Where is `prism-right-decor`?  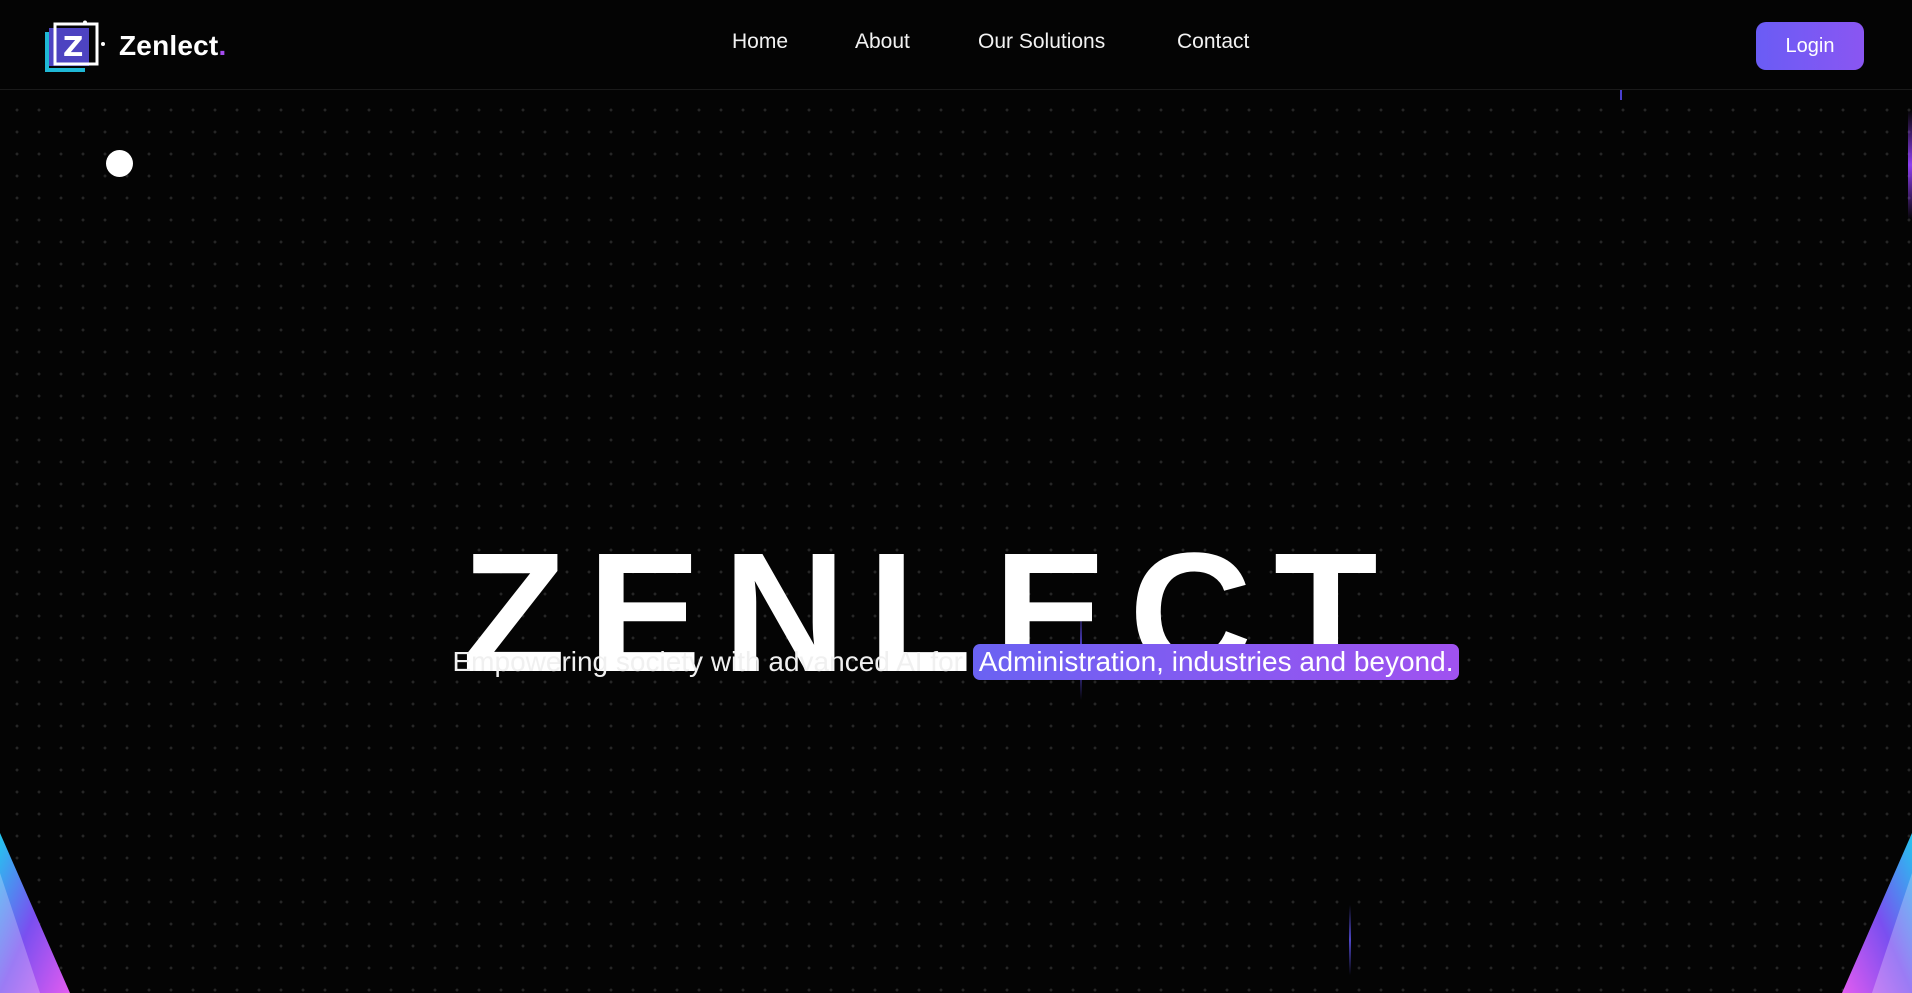 prism-right-decor is located at coordinates (1877, 913).